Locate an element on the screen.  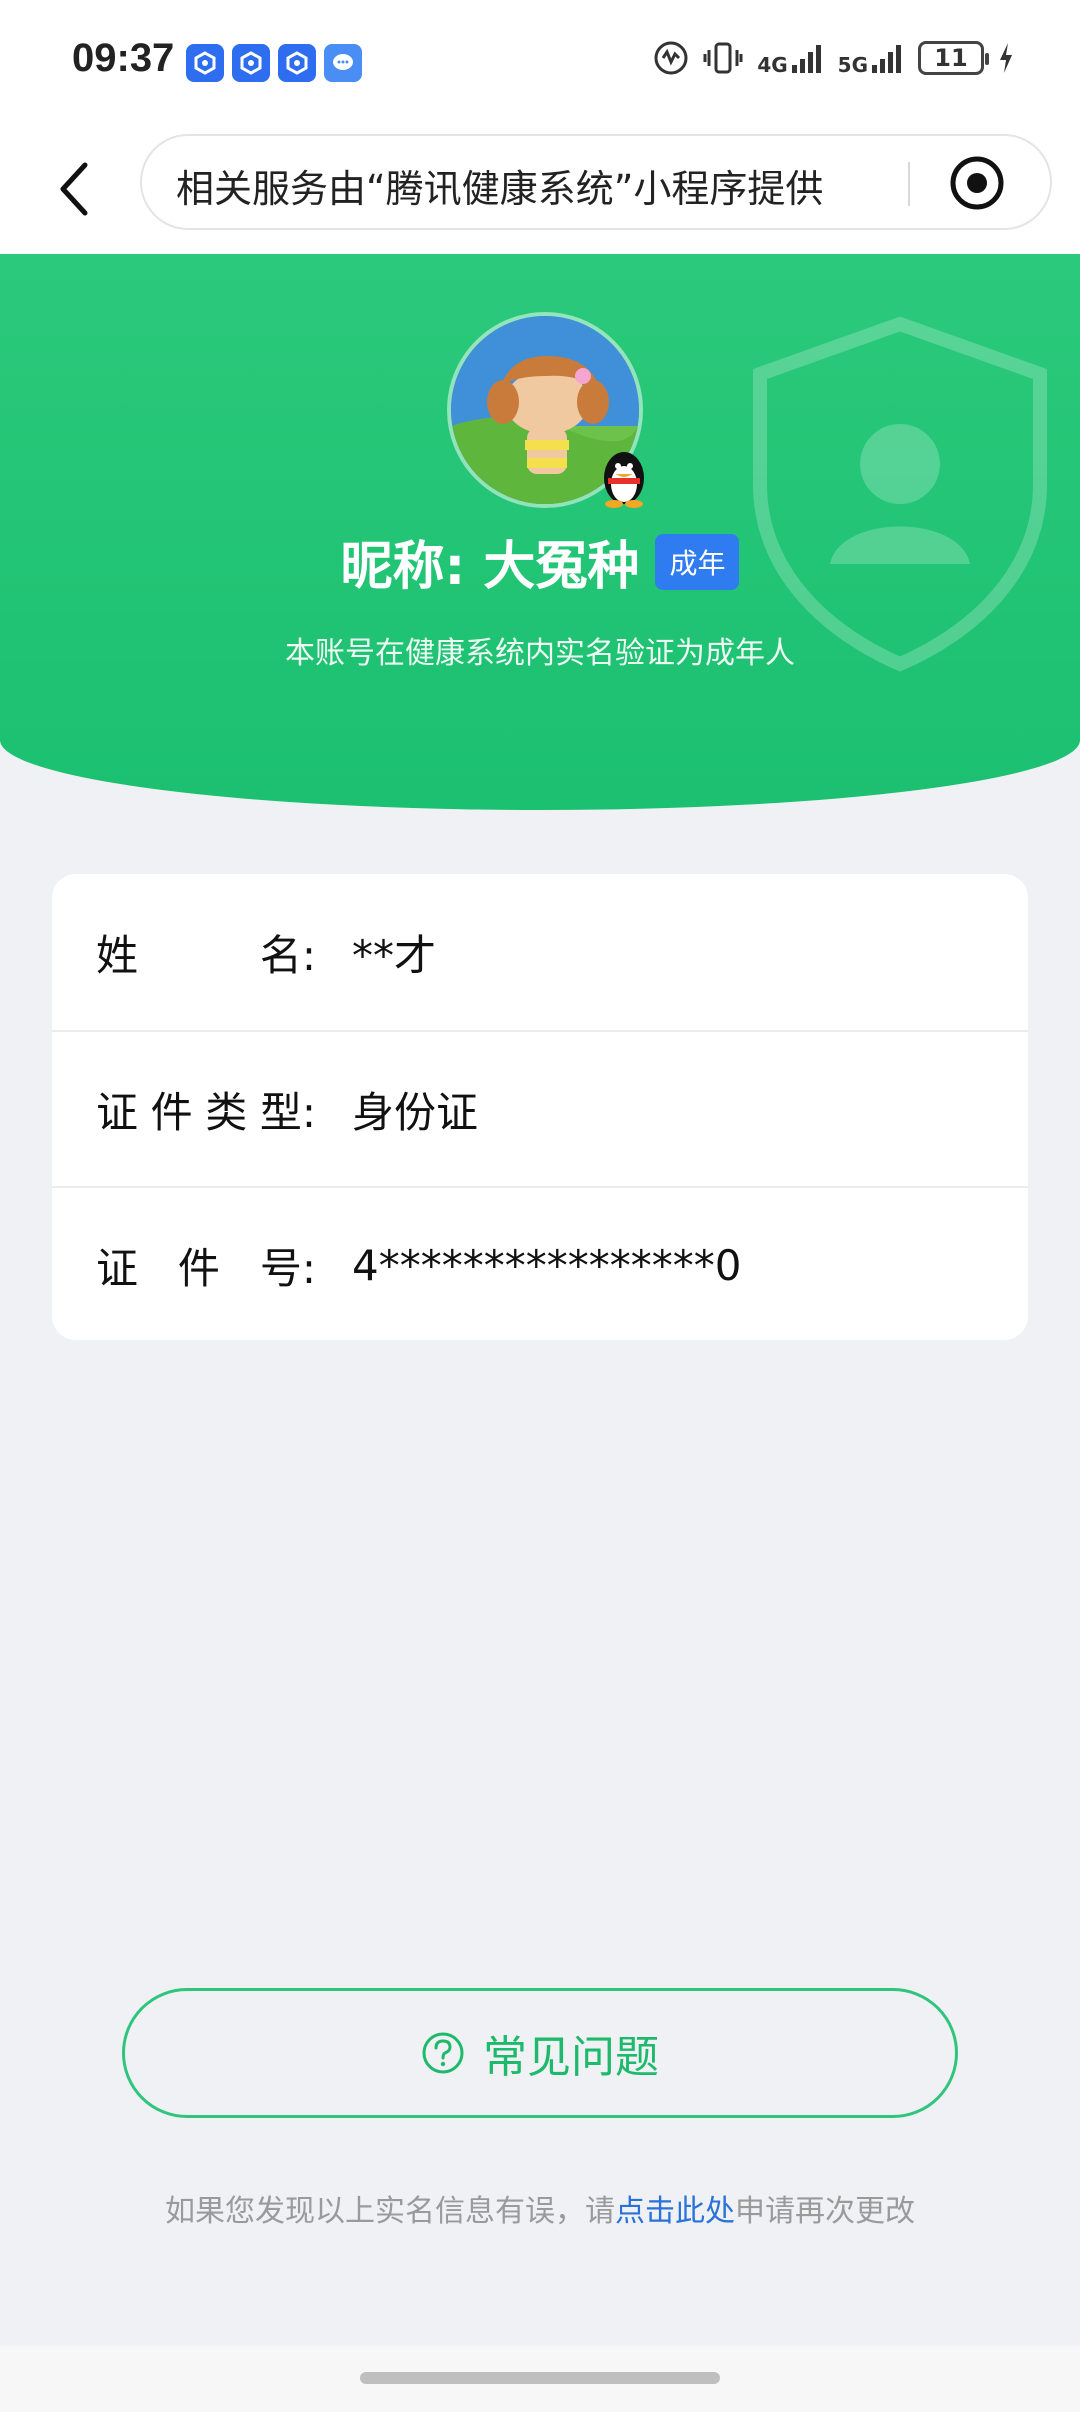
info-label-id-number: 证 件 号: is located at coordinates (206, 1268).